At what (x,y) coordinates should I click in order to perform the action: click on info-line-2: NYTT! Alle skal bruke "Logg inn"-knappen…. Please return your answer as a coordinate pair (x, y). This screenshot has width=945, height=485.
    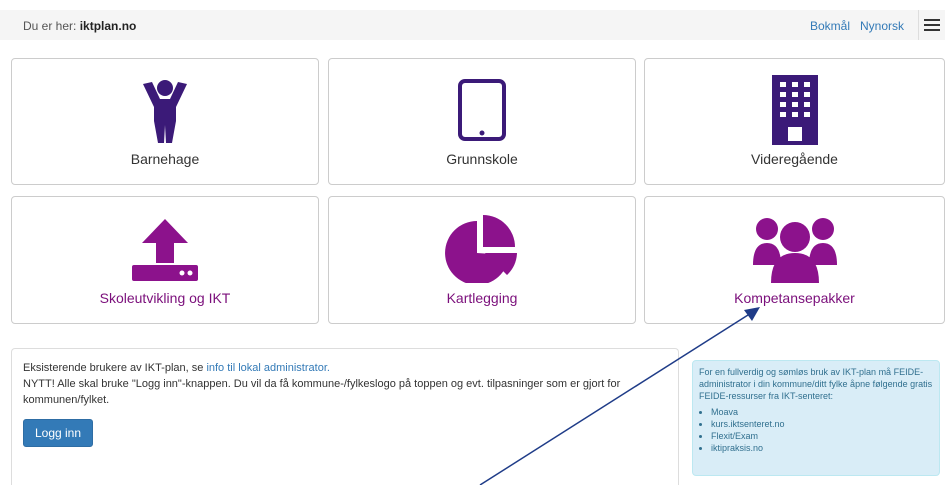
    Looking at the image, I should click on (322, 392).